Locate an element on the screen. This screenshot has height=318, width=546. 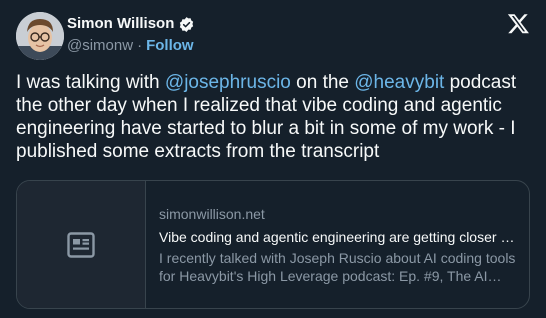
handle-row: @simonw · Follow is located at coordinates (131, 46).